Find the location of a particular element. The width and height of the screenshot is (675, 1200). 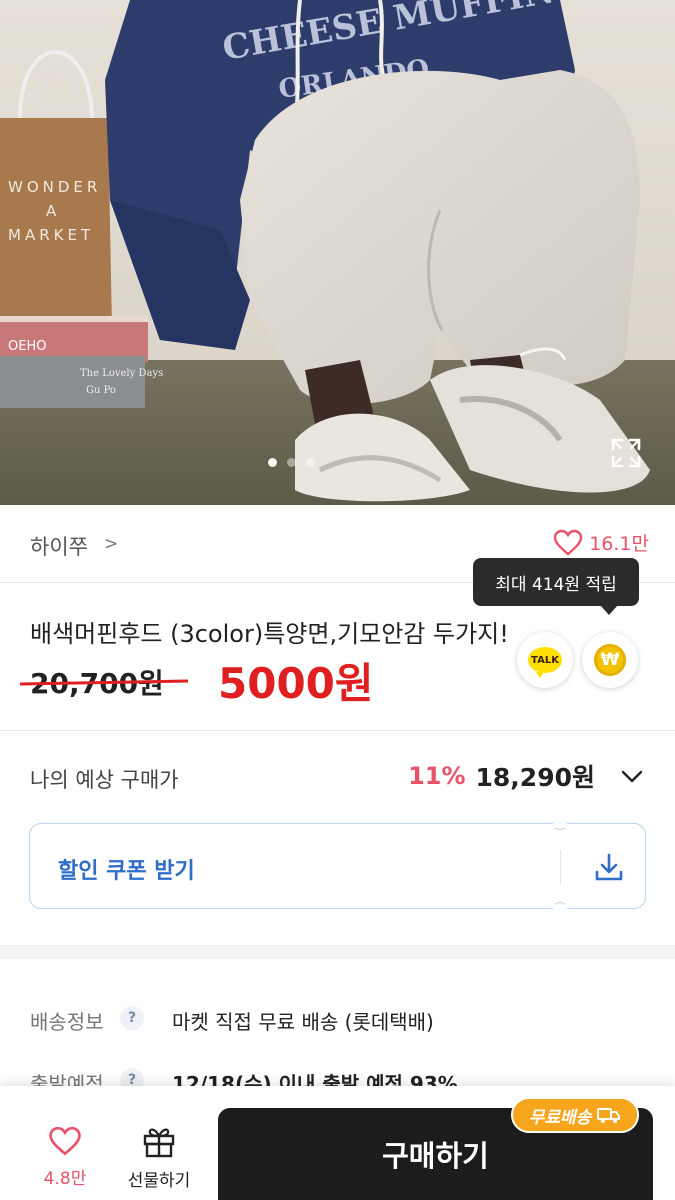

gift-label: 선물하기 is located at coordinates (159, 1181).